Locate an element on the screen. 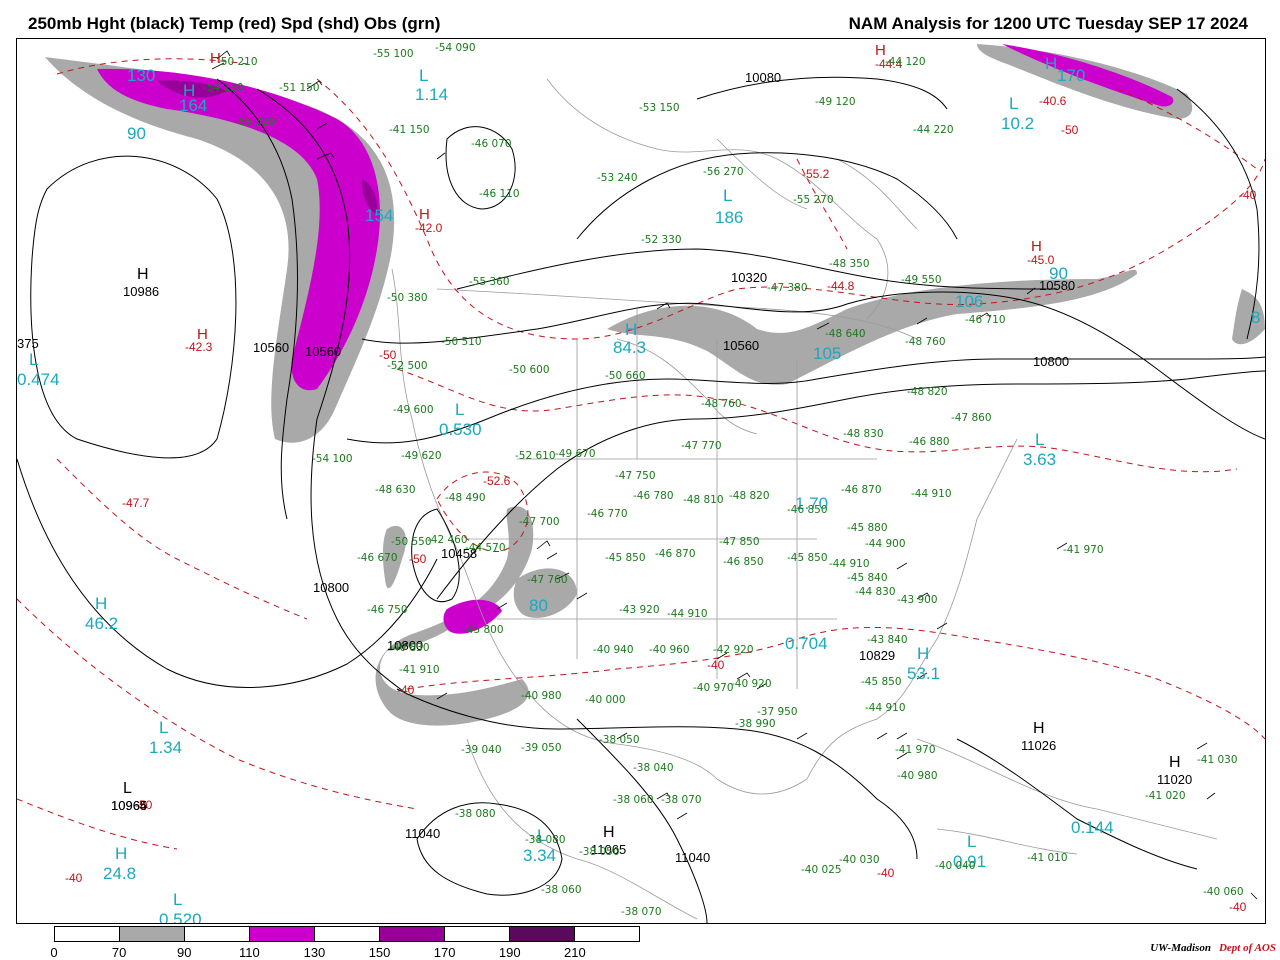  height-value-label: 11020 is located at coordinates (1175, 779).